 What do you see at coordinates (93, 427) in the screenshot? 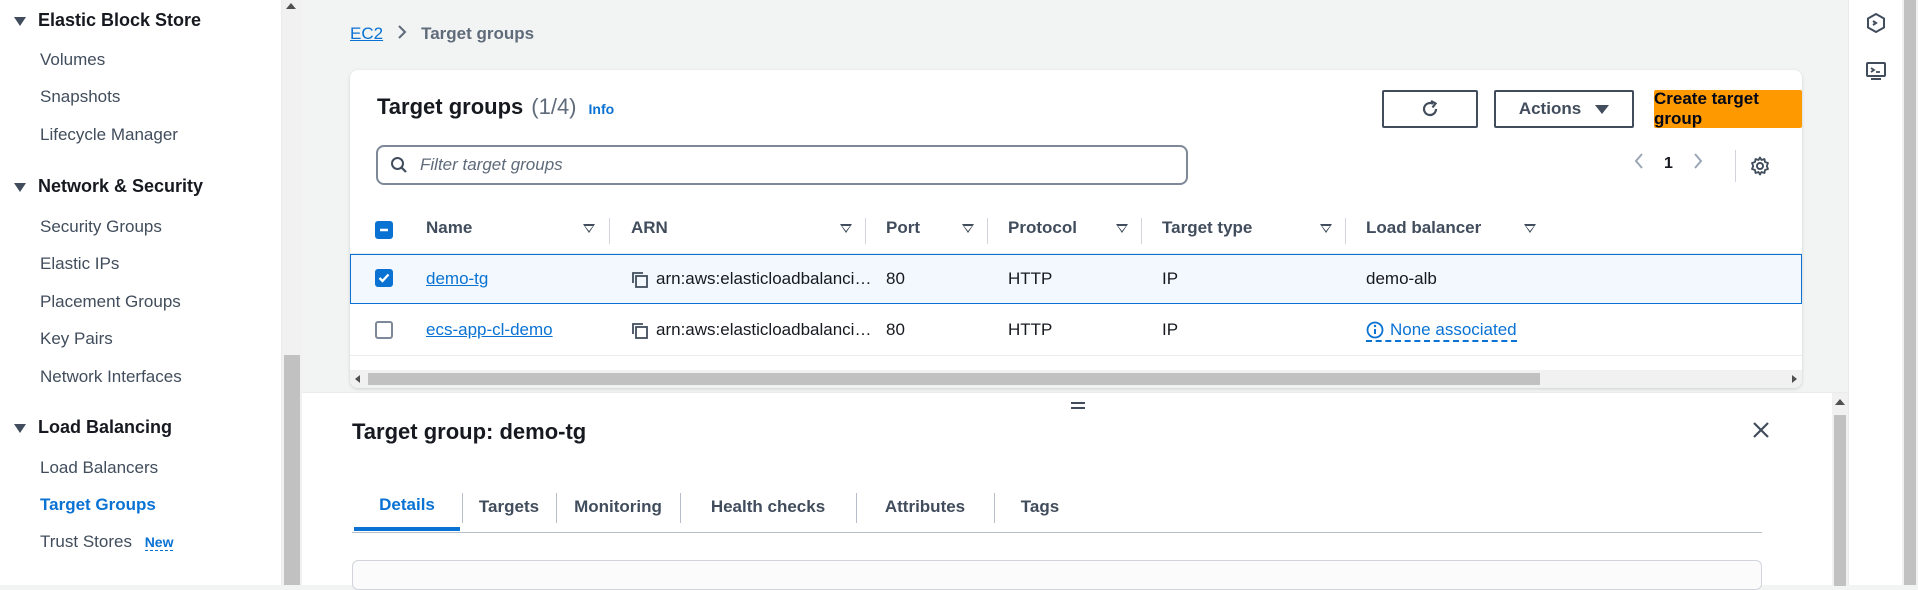
I see `nav-section-load-balancing: Load Balancing` at bounding box center [93, 427].